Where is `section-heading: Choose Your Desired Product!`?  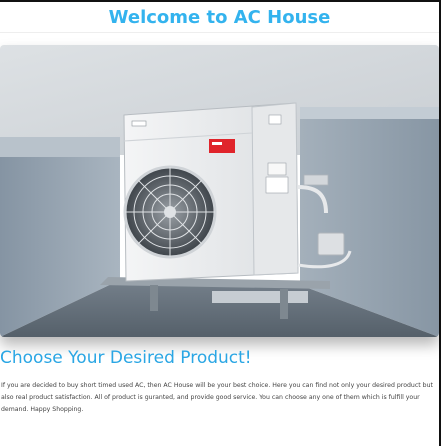
section-heading: Choose Your Desired Product! is located at coordinates (126, 358).